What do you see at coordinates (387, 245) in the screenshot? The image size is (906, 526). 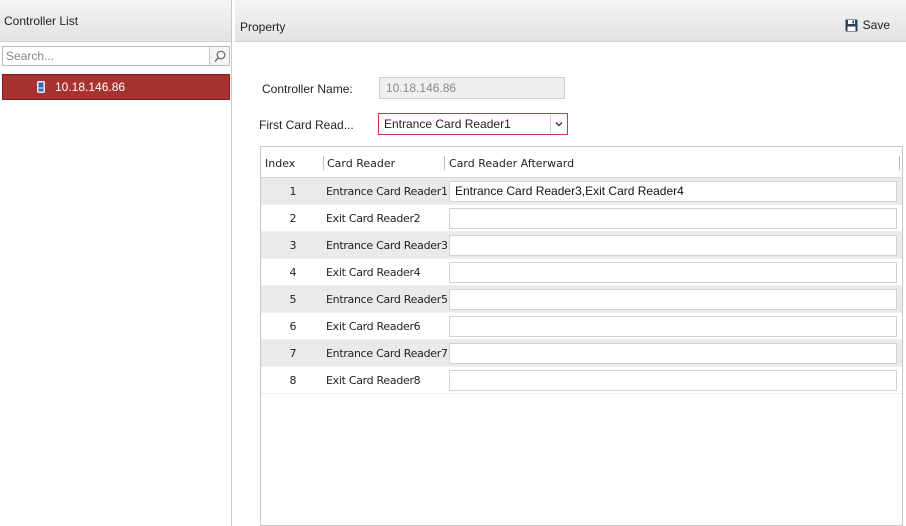 I see `row-card-reader: Entrance Card Reader3` at bounding box center [387, 245].